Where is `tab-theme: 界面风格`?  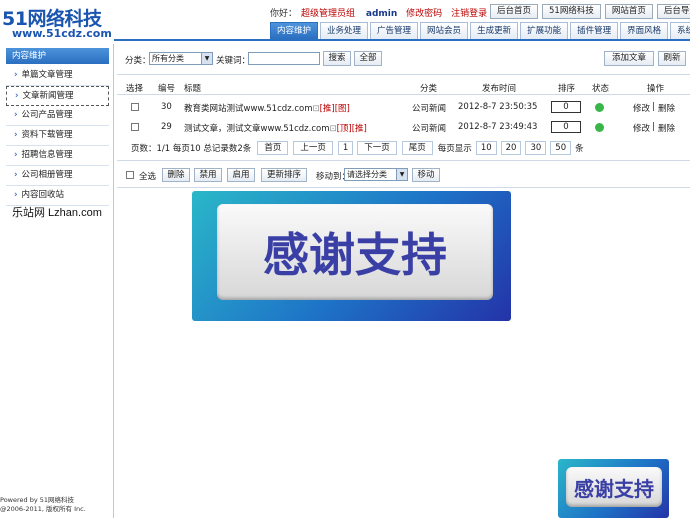
tab-theme: 界面风格 is located at coordinates (644, 30).